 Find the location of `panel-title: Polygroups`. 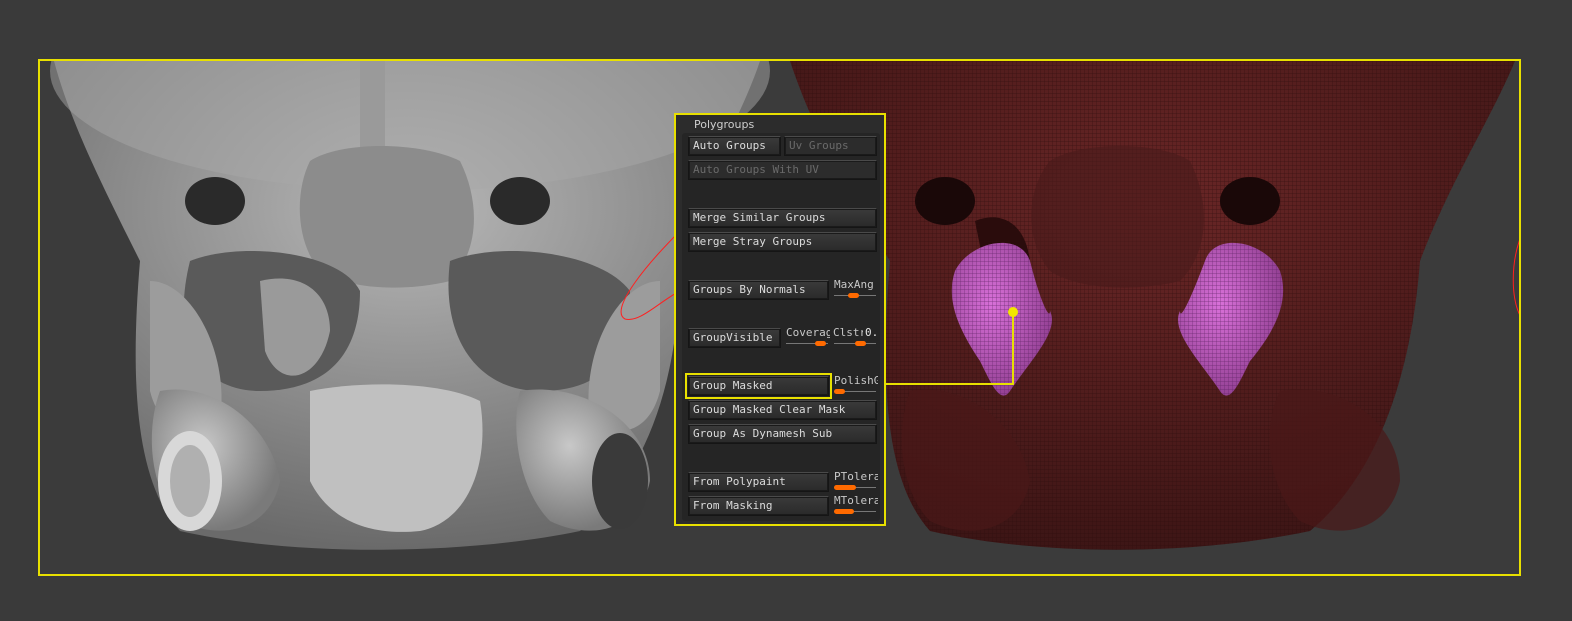

panel-title: Polygroups is located at coordinates (724, 124).